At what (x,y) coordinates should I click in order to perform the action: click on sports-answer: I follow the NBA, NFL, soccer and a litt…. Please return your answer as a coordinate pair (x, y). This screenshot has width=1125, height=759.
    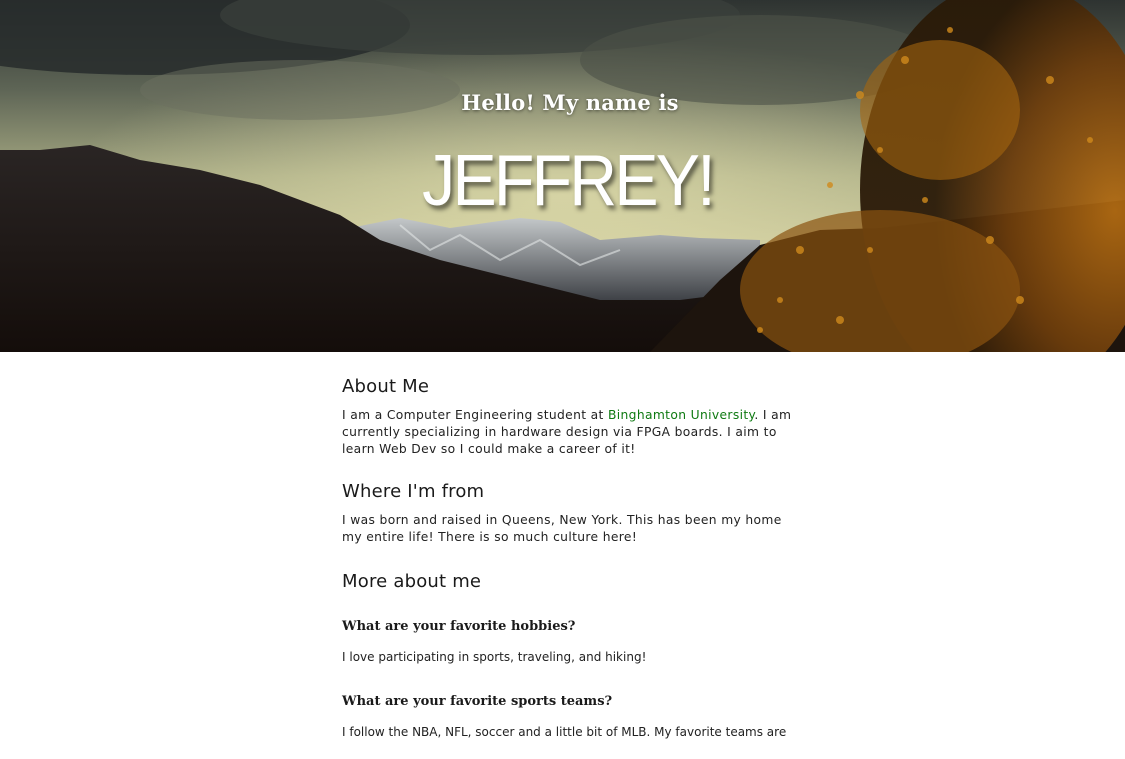
    Looking at the image, I should click on (564, 732).